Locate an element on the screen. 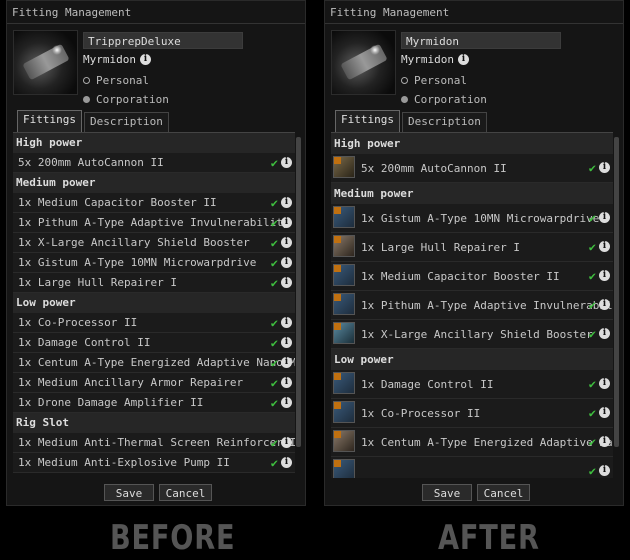  module-row: ✔ i is located at coordinates (472, 467).